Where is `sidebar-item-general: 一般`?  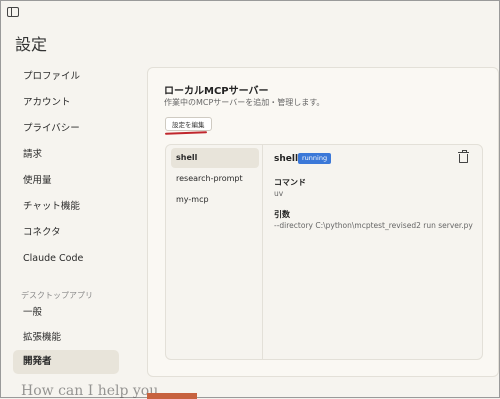
sidebar-item-general: 一般 is located at coordinates (66, 313).